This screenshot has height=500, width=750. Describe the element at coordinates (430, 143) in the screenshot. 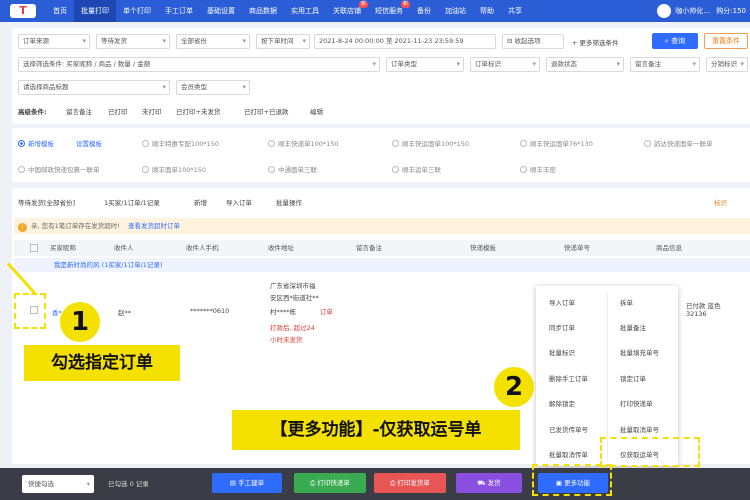

I see `template-option: 顺丰快运面单100*150` at that location.